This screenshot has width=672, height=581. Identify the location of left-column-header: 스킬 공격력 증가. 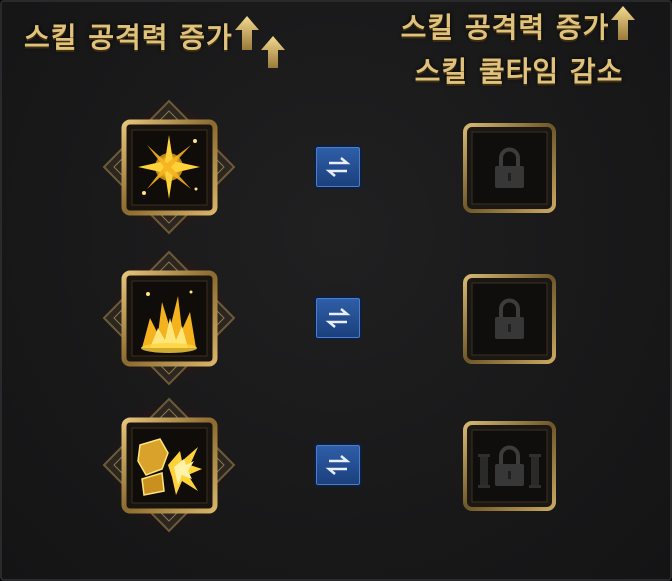
(156, 42).